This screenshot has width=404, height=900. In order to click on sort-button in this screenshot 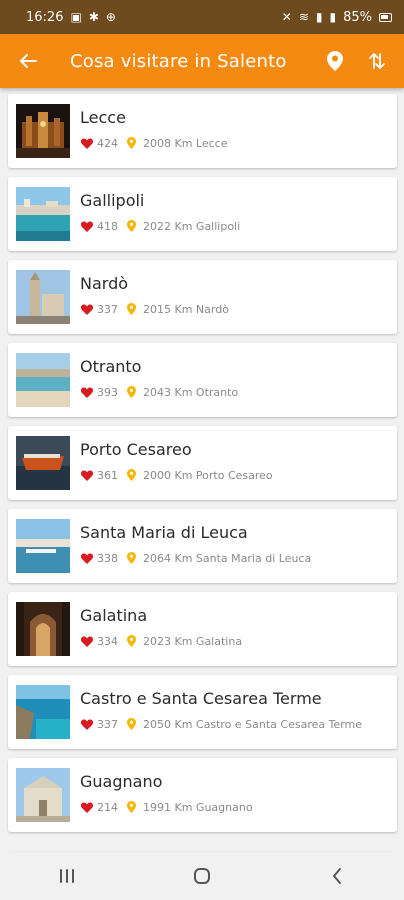, I will do `click(377, 61)`.